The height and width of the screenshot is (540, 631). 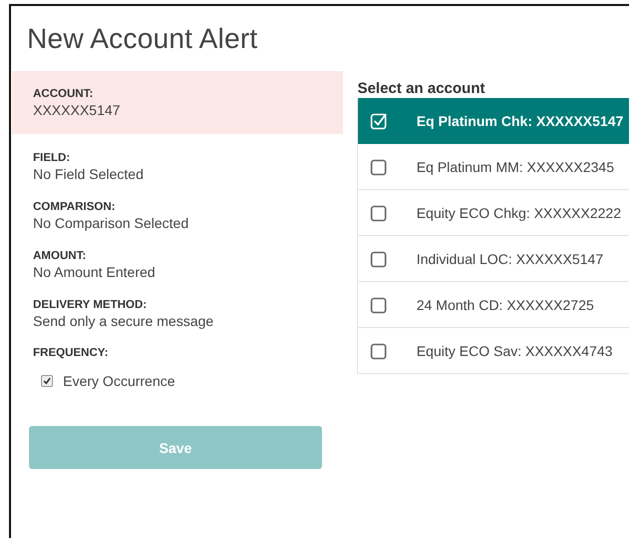 What do you see at coordinates (52, 158) in the screenshot?
I see `summary-label: FIELD:` at bounding box center [52, 158].